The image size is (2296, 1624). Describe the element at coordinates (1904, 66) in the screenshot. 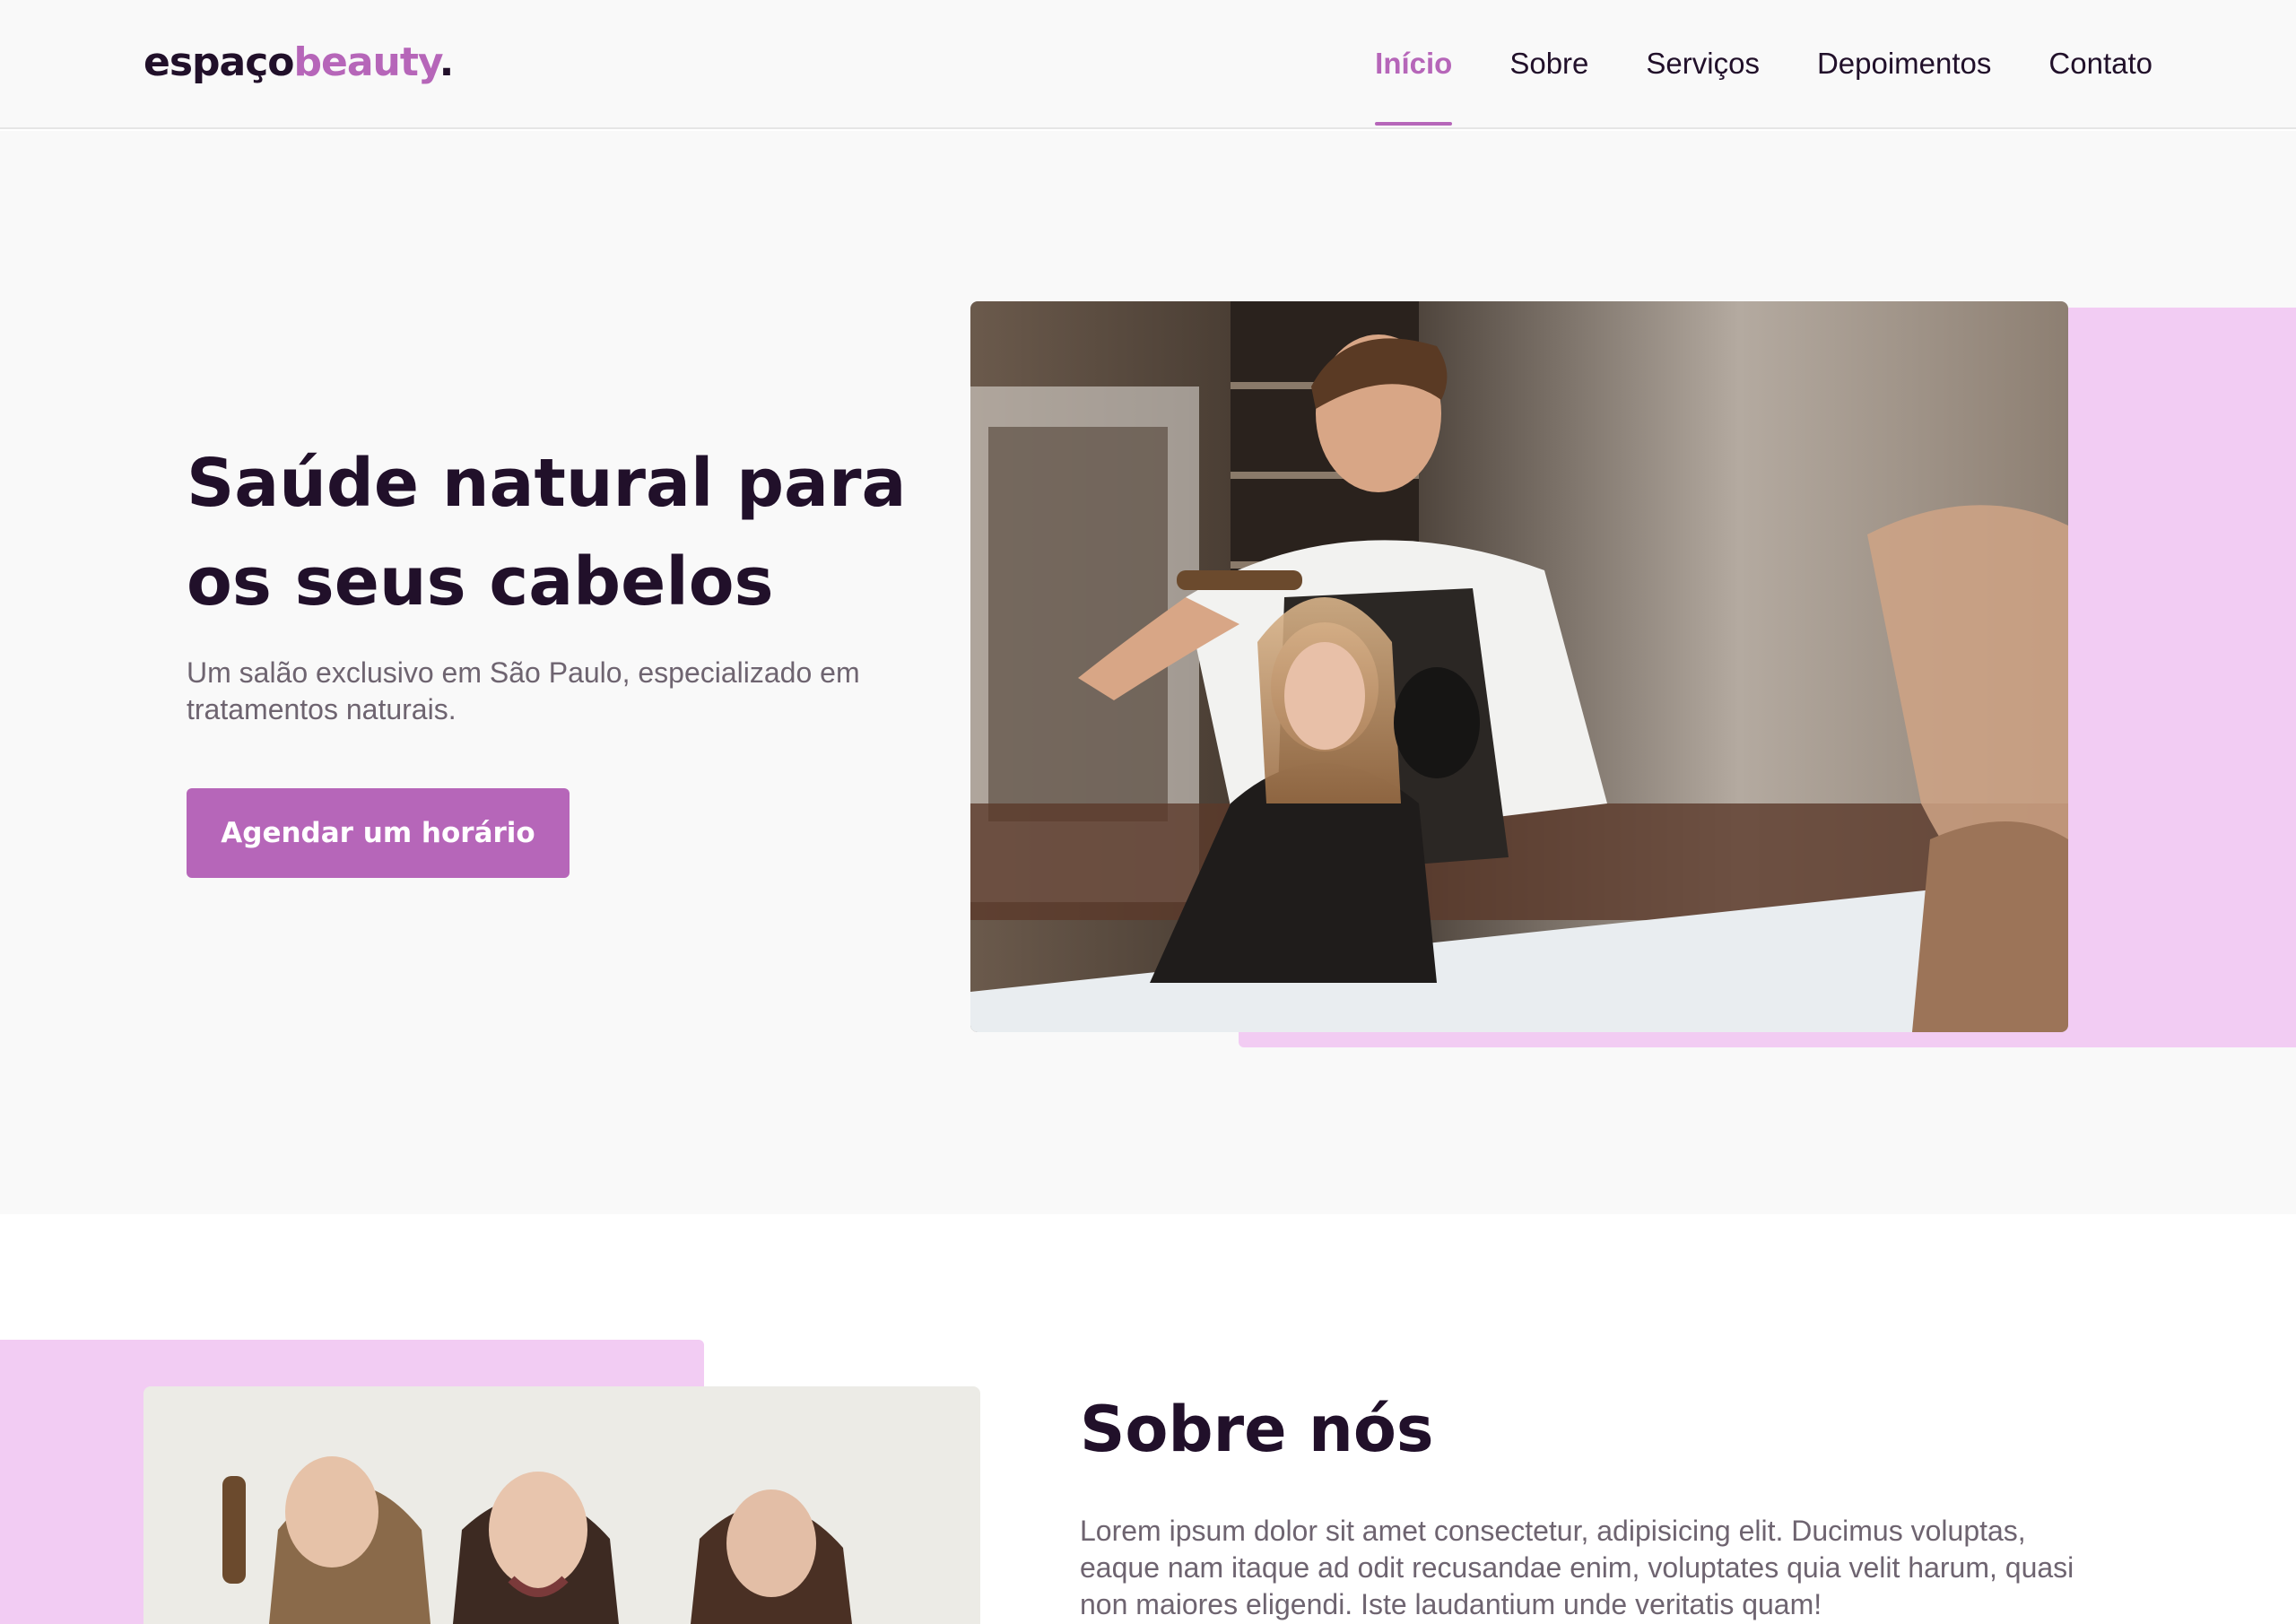

I see `nav-item-depoimentos: Depoimentos` at that location.